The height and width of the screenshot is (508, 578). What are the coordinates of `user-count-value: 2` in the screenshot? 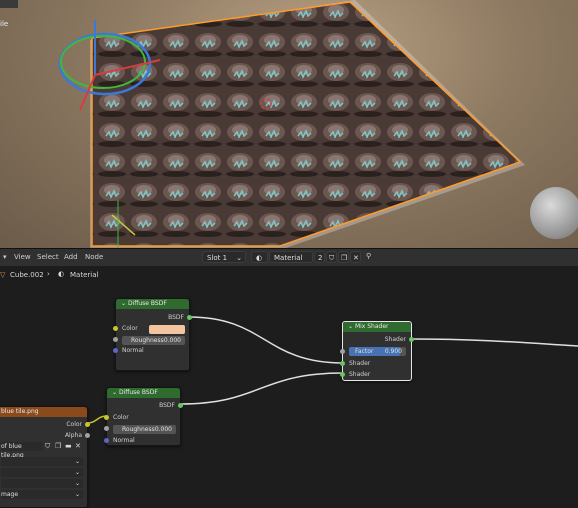 It's located at (320, 258).